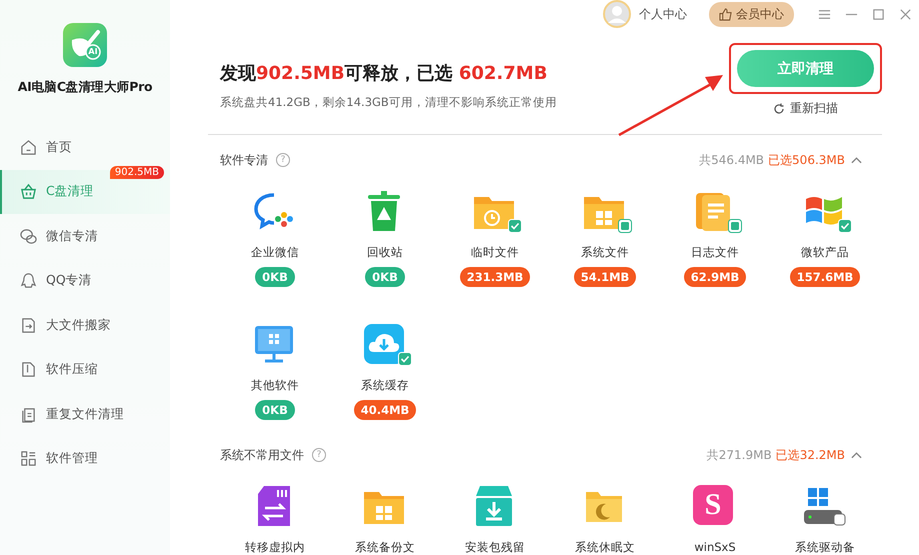 Image resolution: width=919 pixels, height=555 pixels. I want to click on basket-icon, so click(28, 191).